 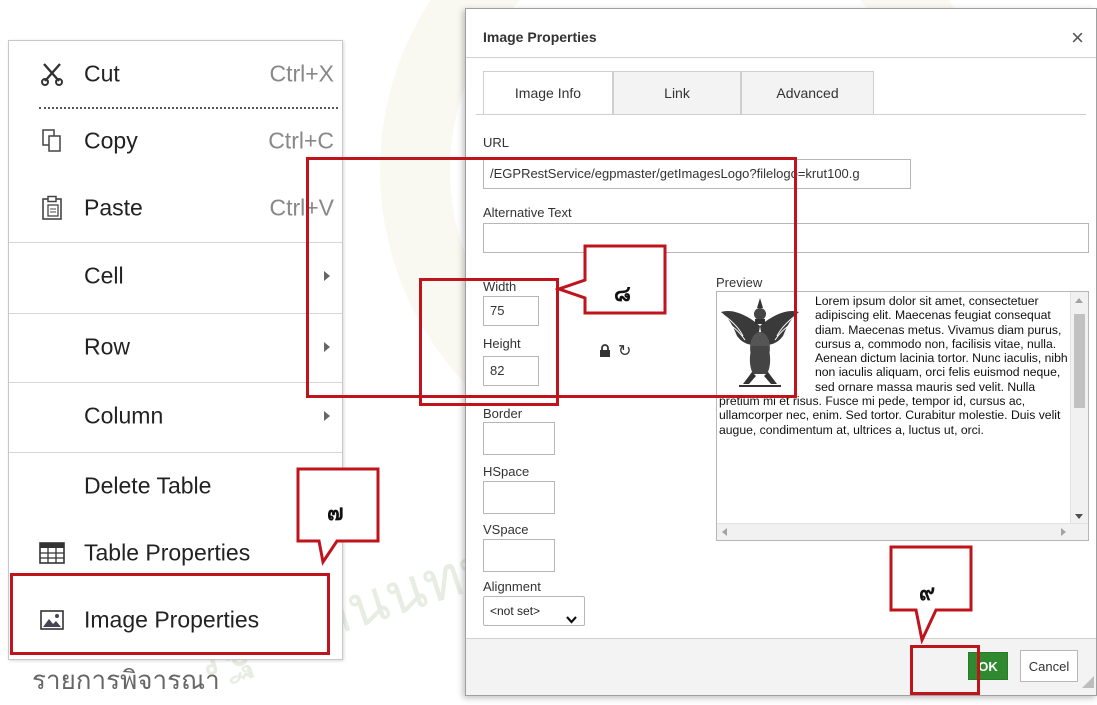 What do you see at coordinates (571, 620) in the screenshot?
I see `chevron-down-icon` at bounding box center [571, 620].